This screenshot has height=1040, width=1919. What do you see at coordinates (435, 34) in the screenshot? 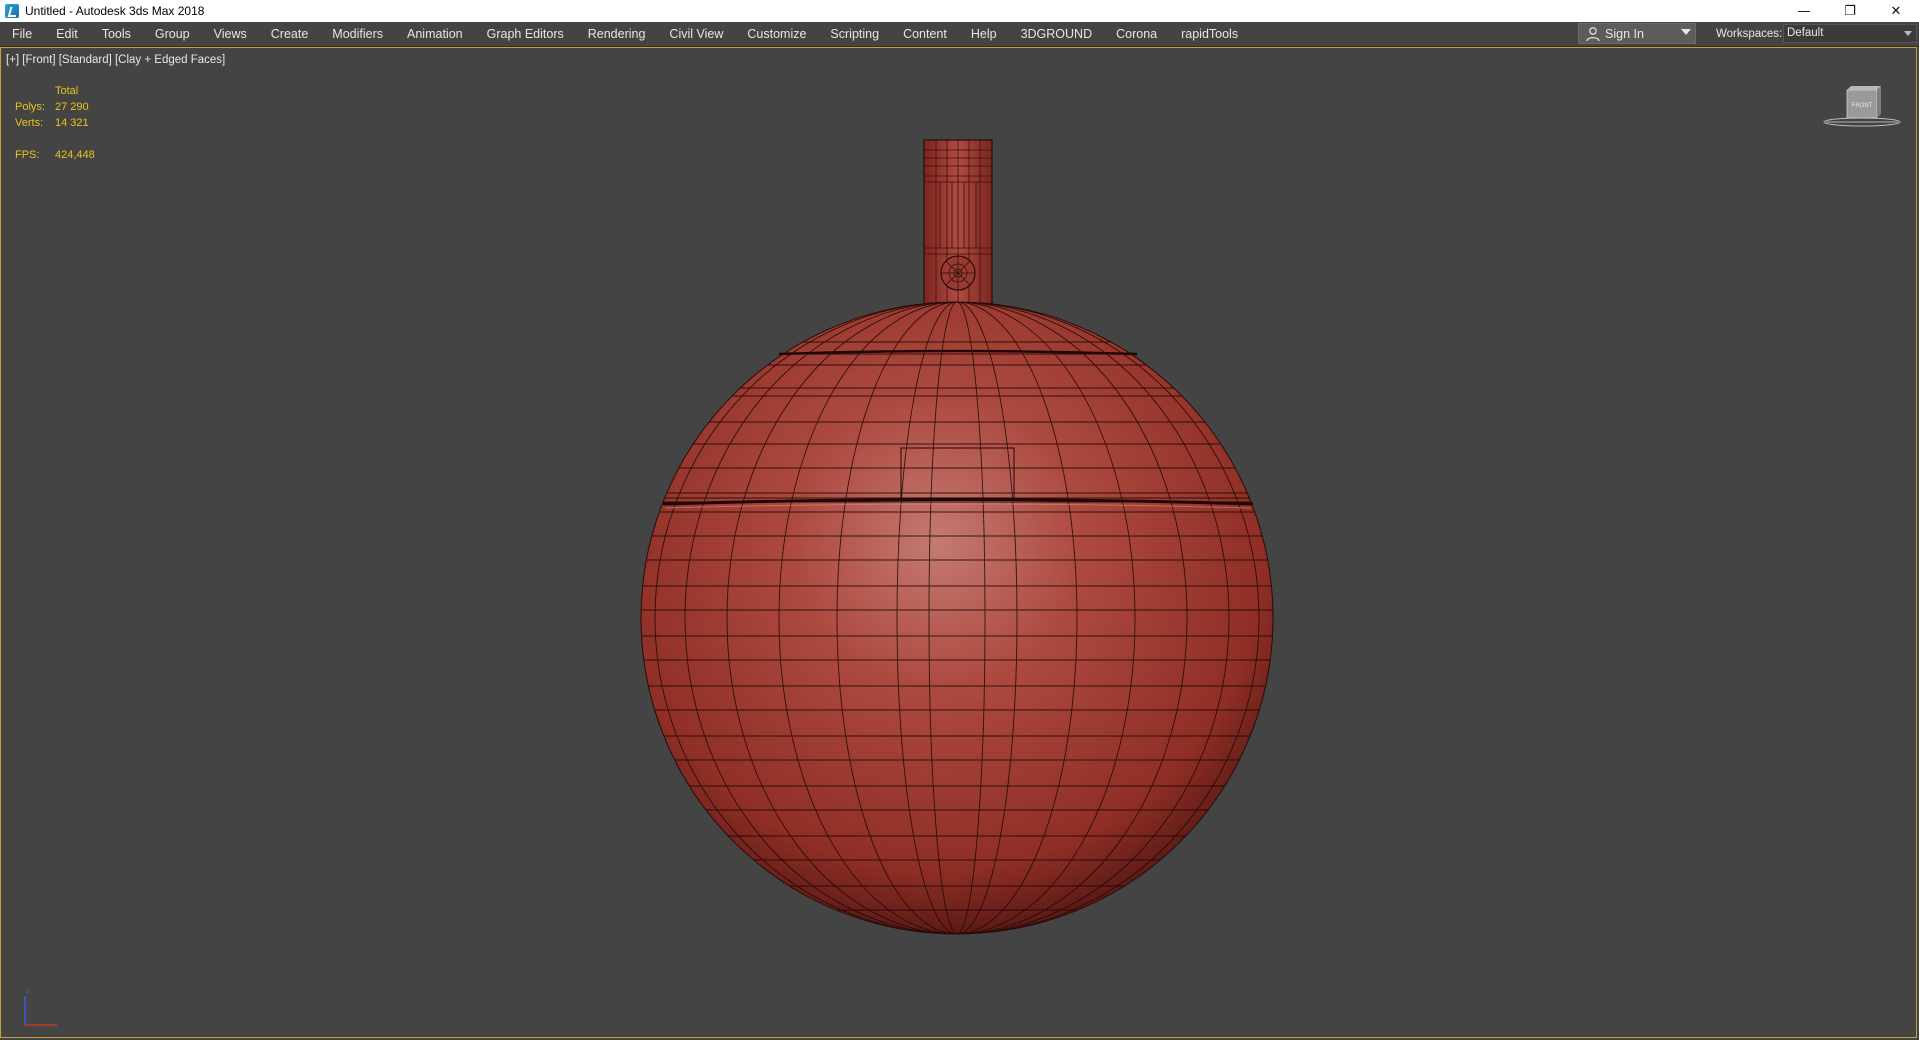
I see `menu-animation: Animation` at bounding box center [435, 34].